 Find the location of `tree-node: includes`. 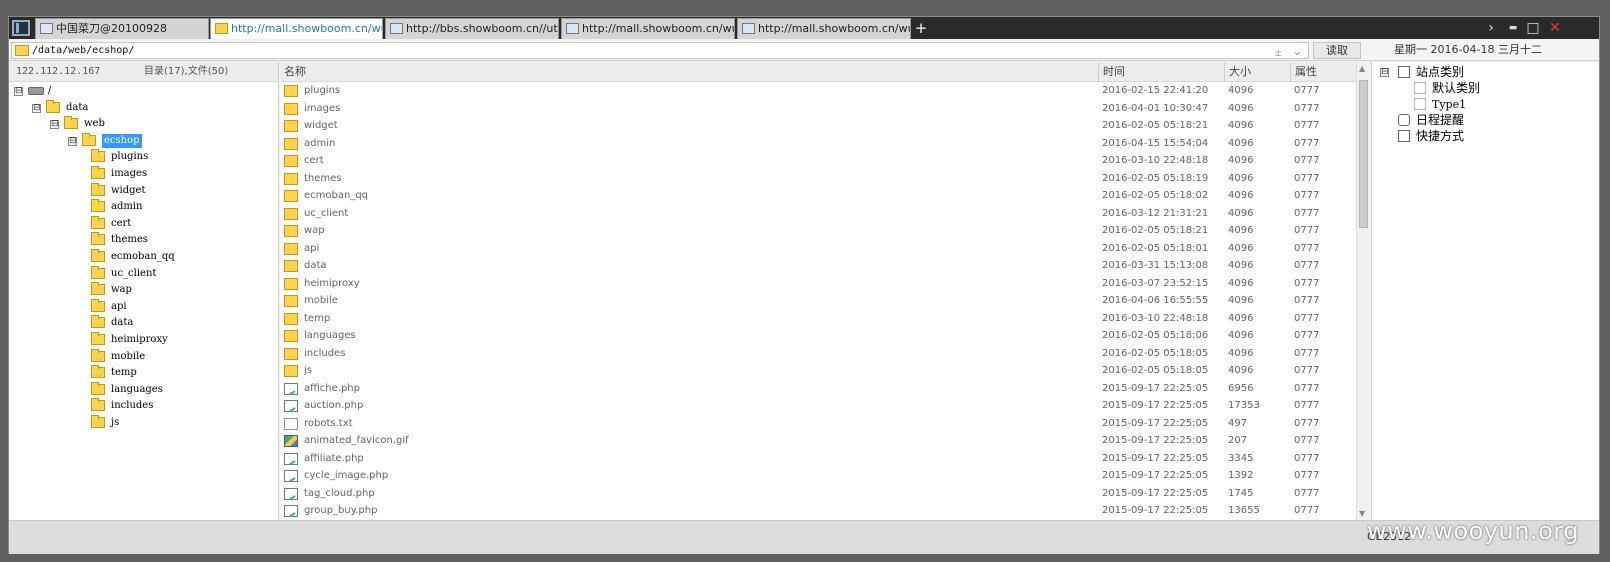

tree-node: includes is located at coordinates (143, 406).